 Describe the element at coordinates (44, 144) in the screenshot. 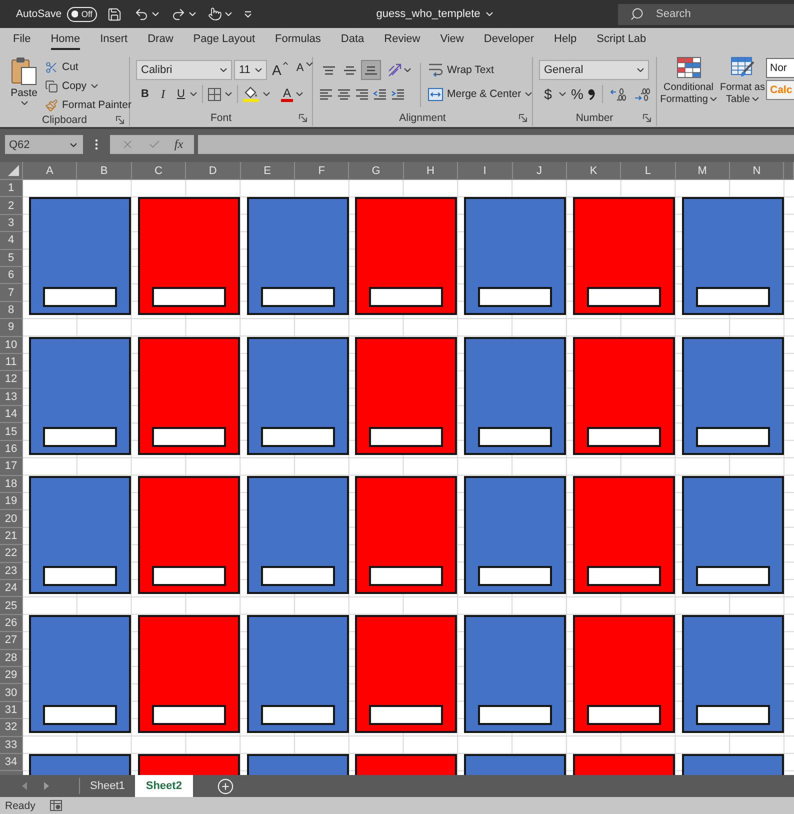

I see `name-box-field: Q62` at that location.